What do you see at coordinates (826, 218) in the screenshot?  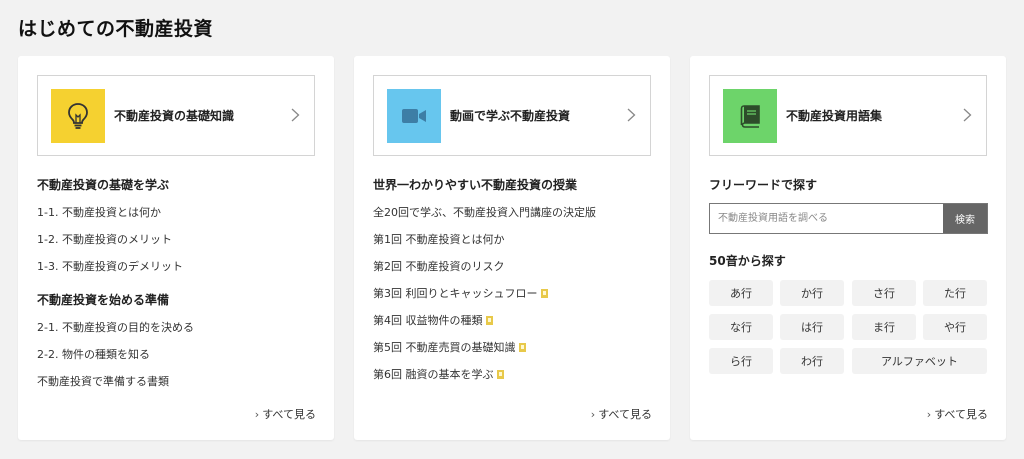 I see `search-input` at bounding box center [826, 218].